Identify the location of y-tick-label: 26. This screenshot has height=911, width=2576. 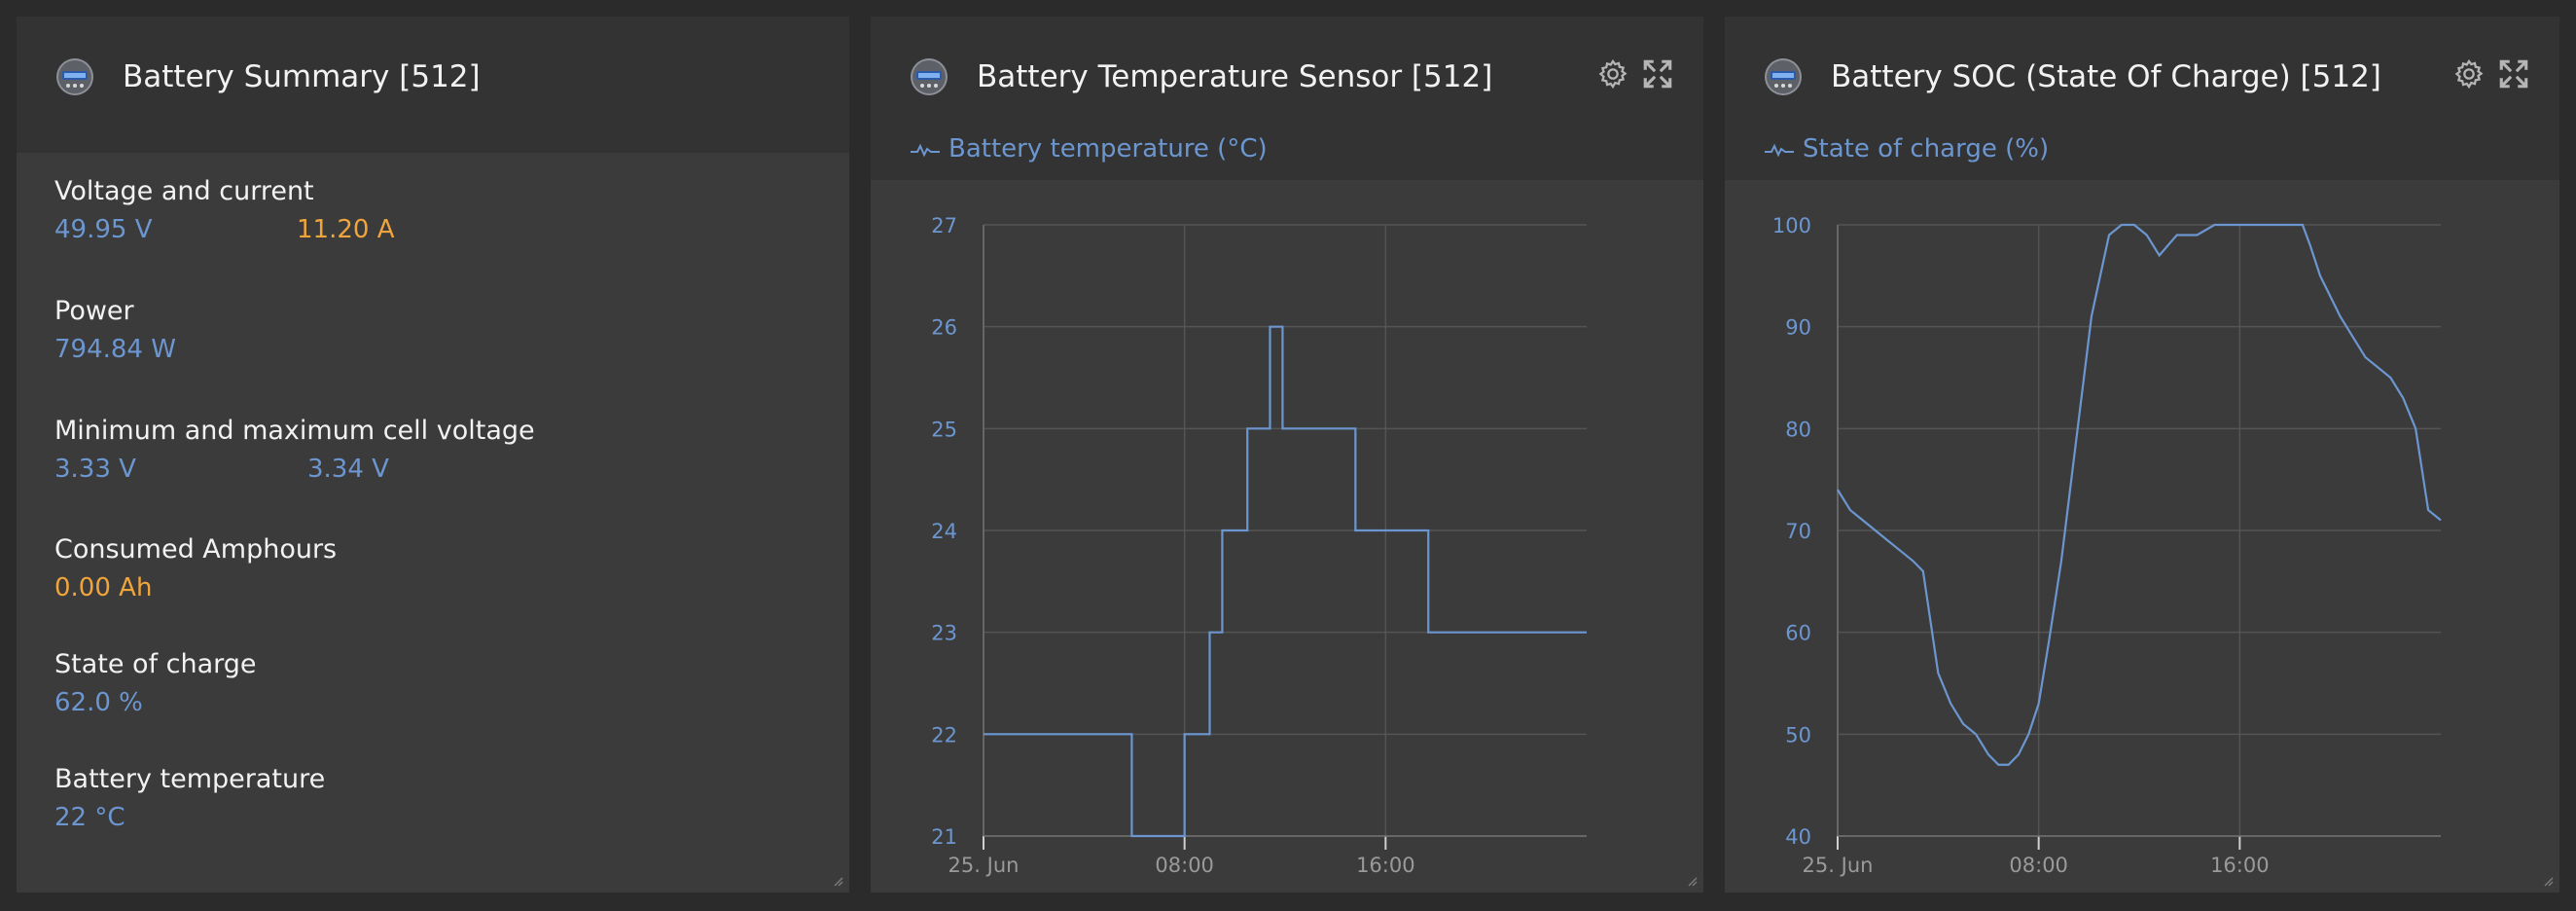
(944, 328).